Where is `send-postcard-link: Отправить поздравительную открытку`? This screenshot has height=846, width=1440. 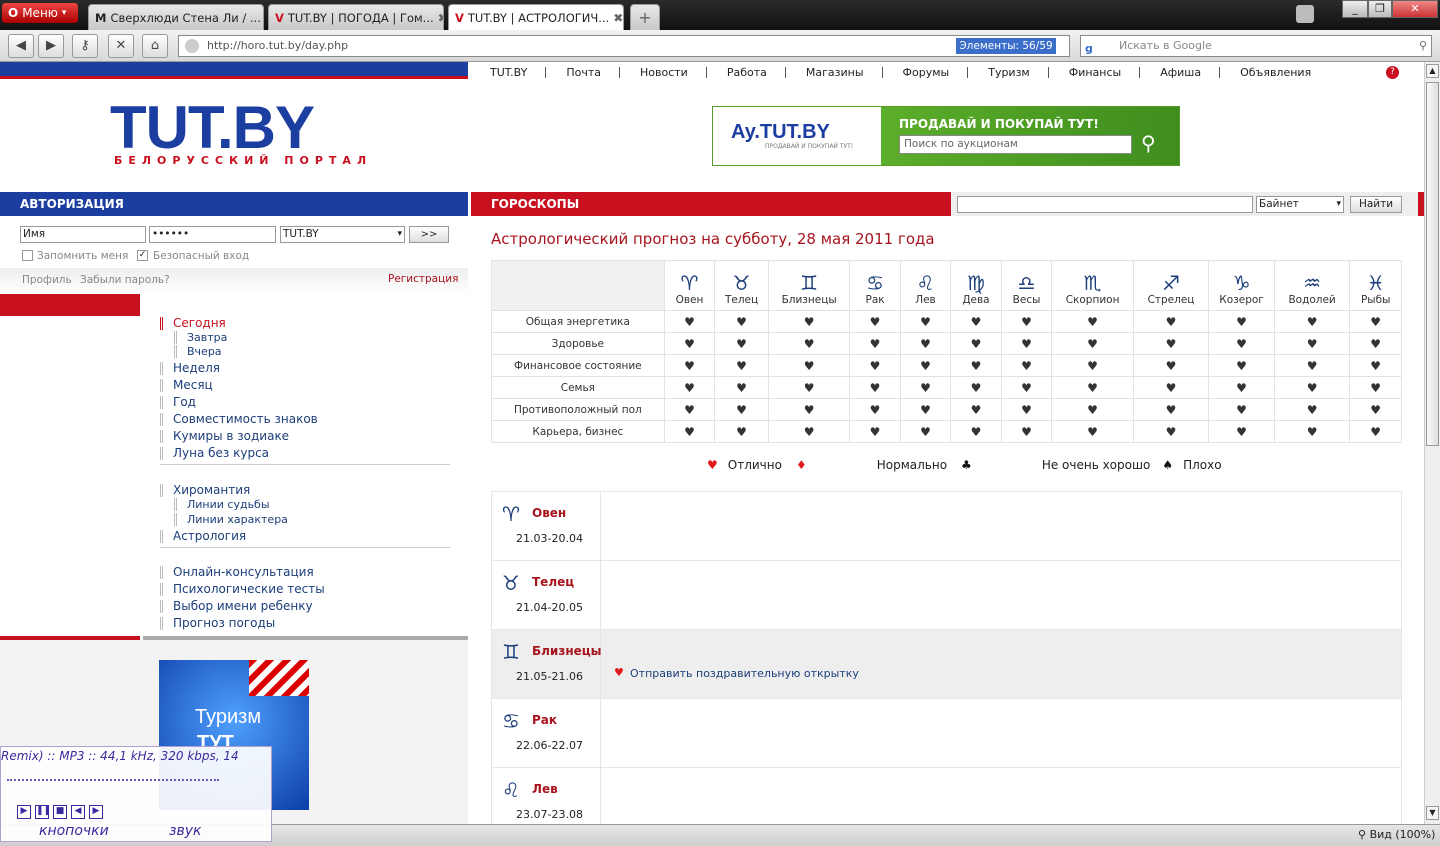 send-postcard-link: Отправить поздравительную открытку is located at coordinates (744, 673).